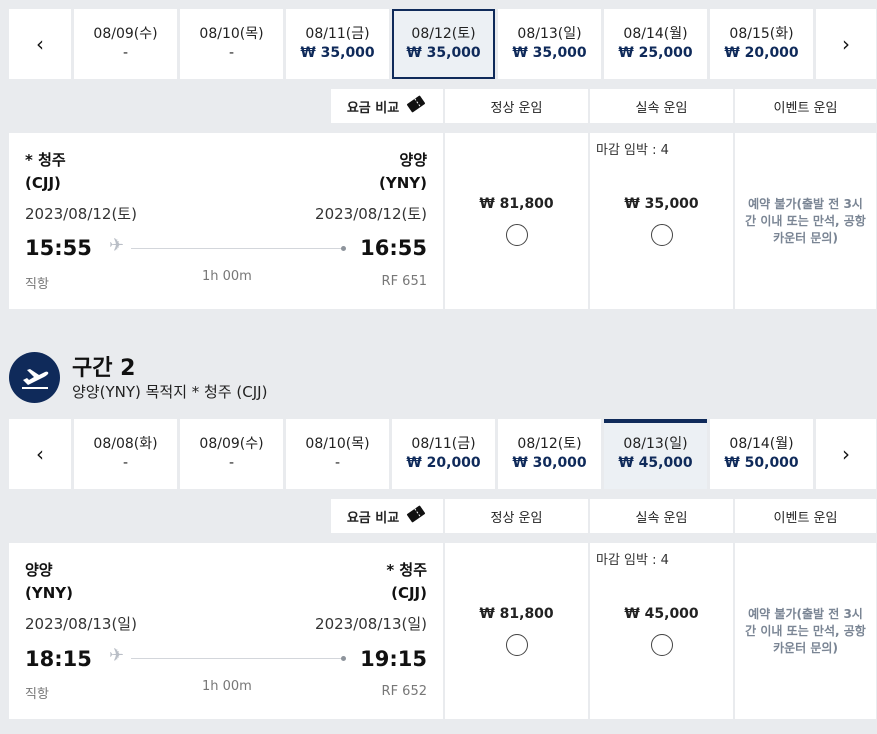  I want to click on discount-fare-price: ₩ 35,000, so click(661, 204).